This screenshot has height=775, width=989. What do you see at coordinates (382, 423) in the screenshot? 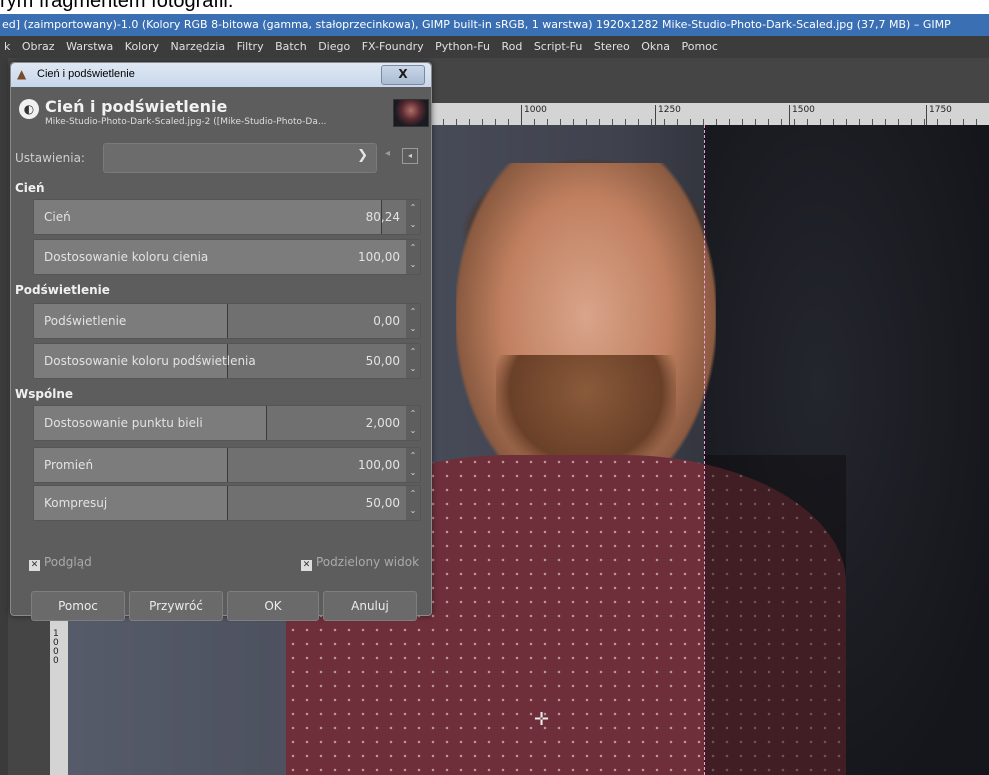
I see `slider-value: 2,000` at bounding box center [382, 423].